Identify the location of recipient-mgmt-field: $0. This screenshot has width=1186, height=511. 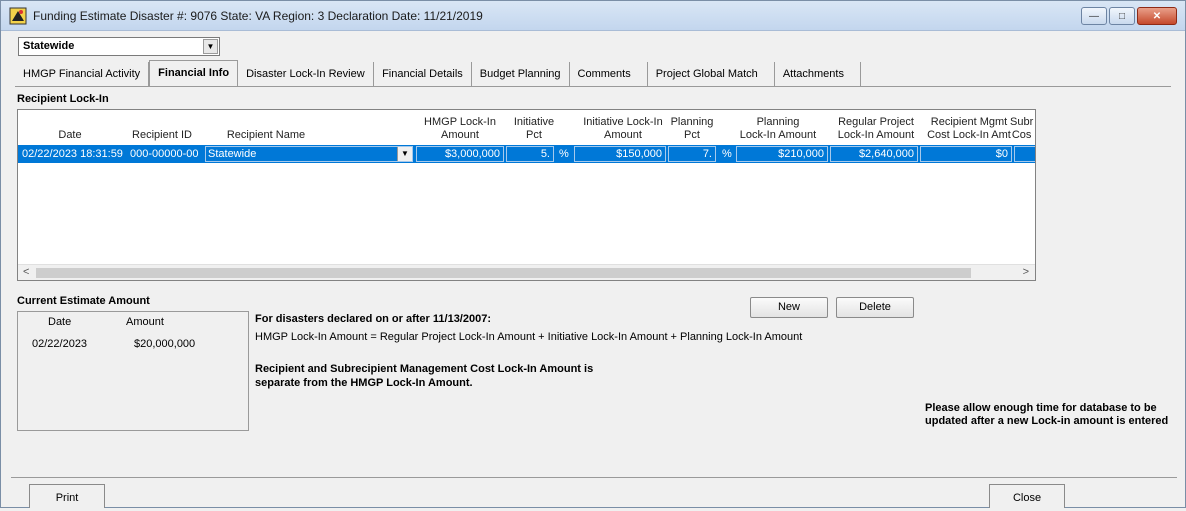
(966, 154).